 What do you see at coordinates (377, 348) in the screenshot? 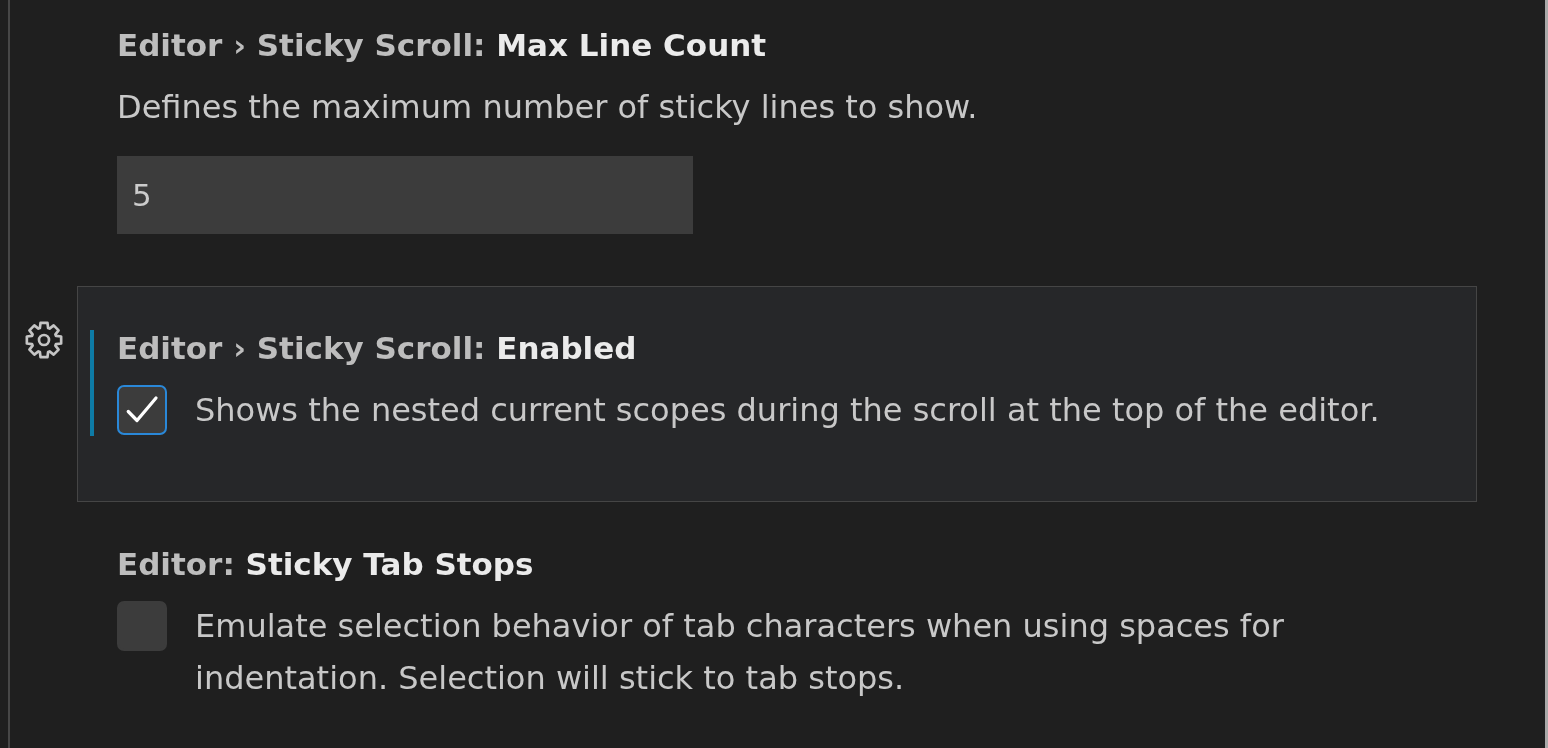
I see `setting-title: Editor › Sticky Scroll: Enabled` at bounding box center [377, 348].